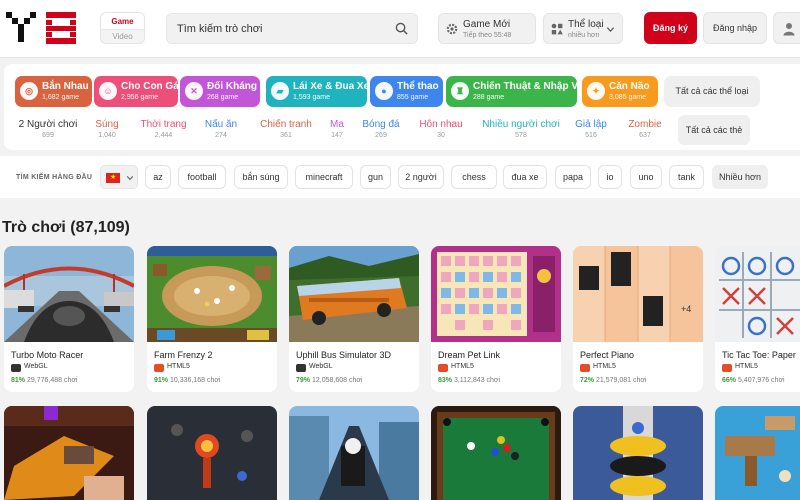 This screenshot has width=800, height=500. What do you see at coordinates (638, 294) in the screenshot?
I see `game-thumbnail: +4` at bounding box center [638, 294].